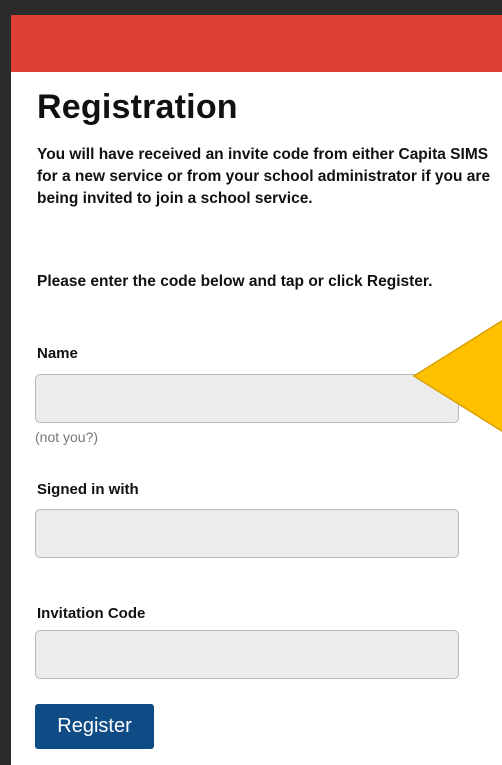 The width and height of the screenshot is (502, 765). Describe the element at coordinates (94, 726) in the screenshot. I see `register-button: Register` at that location.